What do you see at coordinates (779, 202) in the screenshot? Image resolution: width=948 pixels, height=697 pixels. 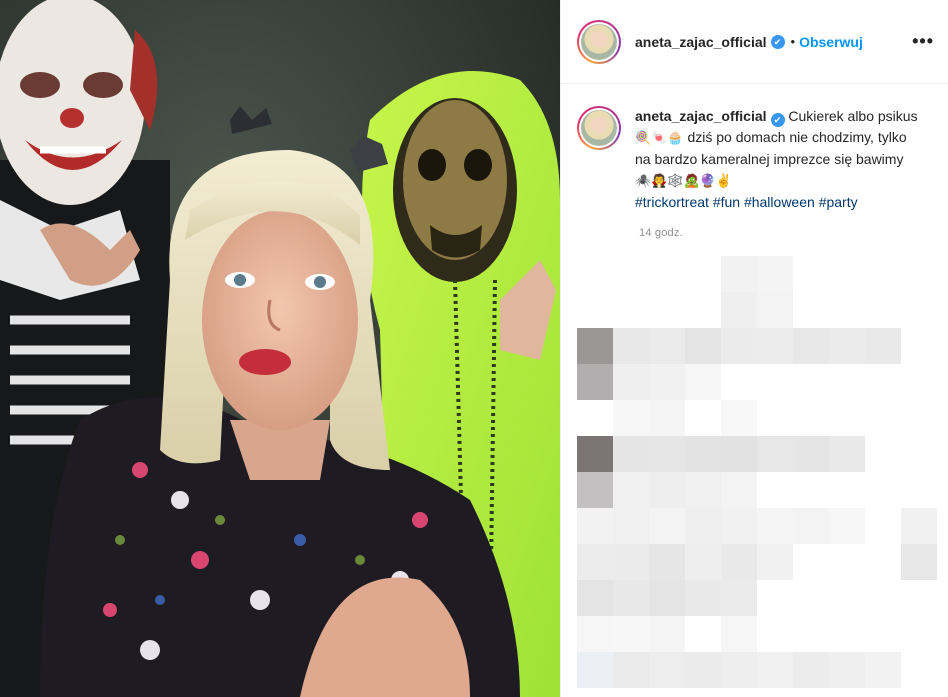 I see `hashtag-link: #halloween` at bounding box center [779, 202].